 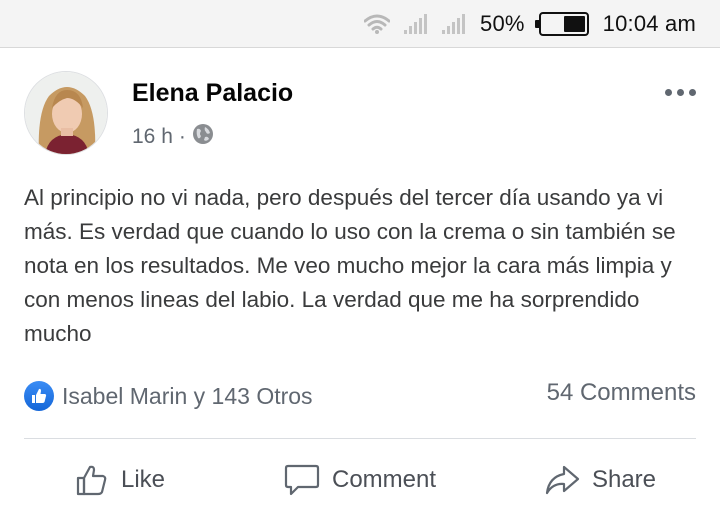 I want to click on like-button: Like, so click(x=120, y=479).